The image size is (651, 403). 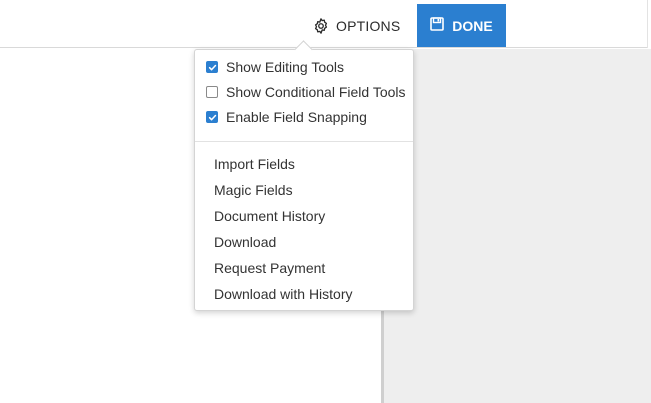 What do you see at coordinates (269, 216) in the screenshot?
I see `document-history-item: Document History` at bounding box center [269, 216].